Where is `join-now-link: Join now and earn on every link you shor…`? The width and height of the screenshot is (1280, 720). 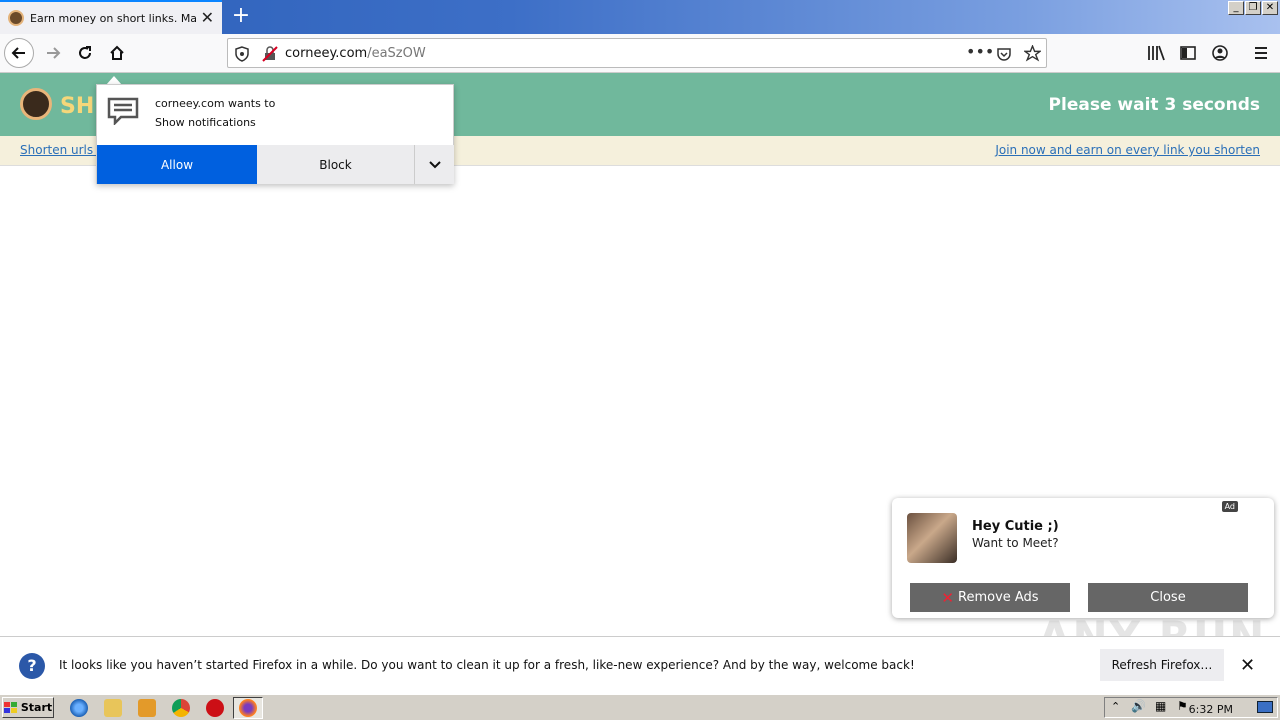
join-now-link: Join now and earn on every link you shor… is located at coordinates (1127, 150).